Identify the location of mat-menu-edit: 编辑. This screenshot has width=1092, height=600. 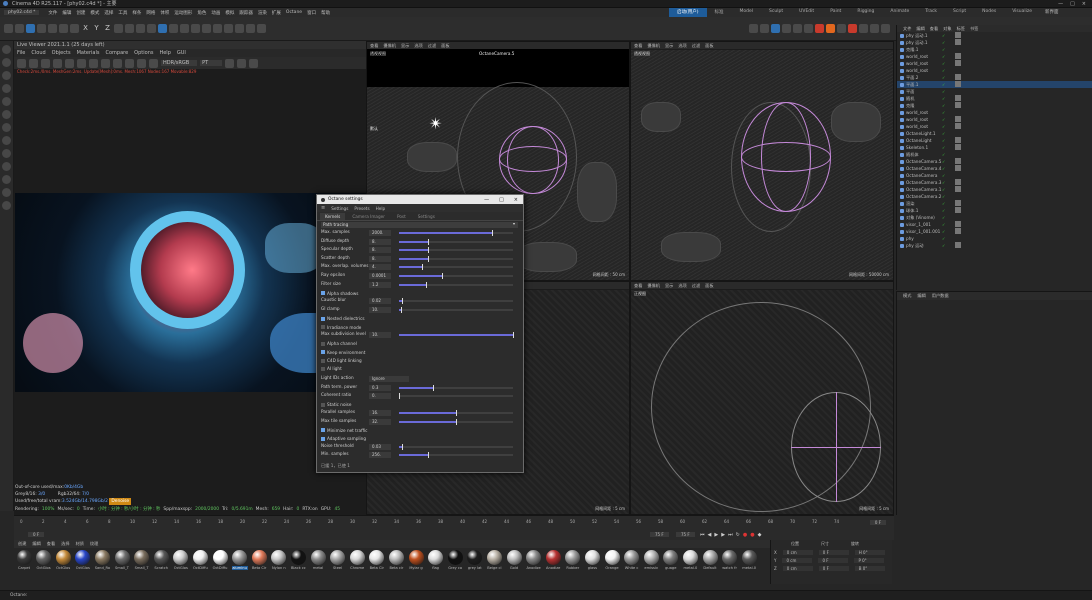
(36, 544).